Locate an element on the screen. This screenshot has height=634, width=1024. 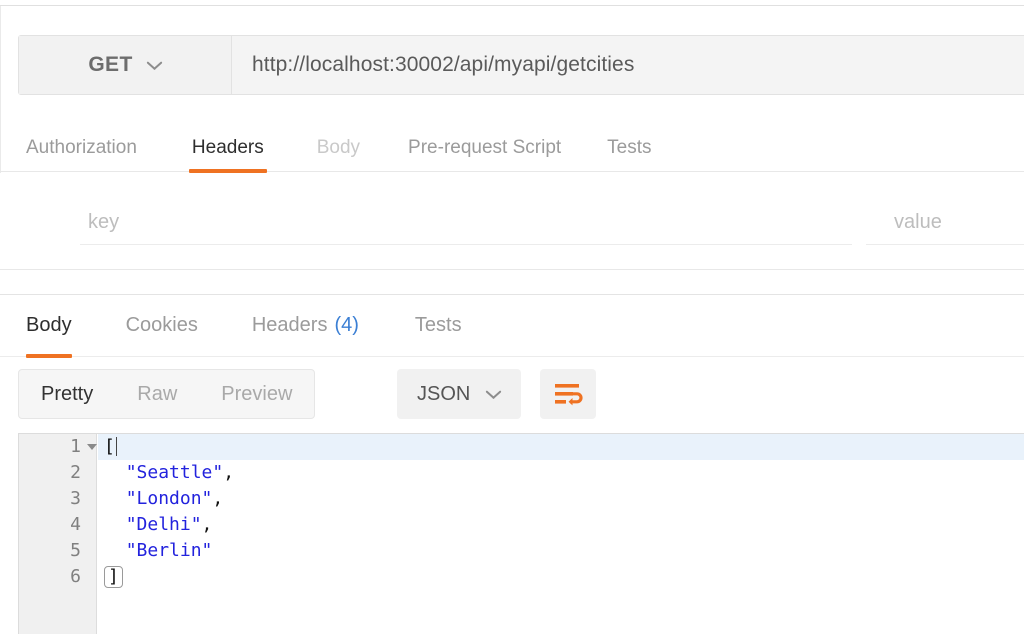
http-method-label: GET is located at coordinates (110, 64).